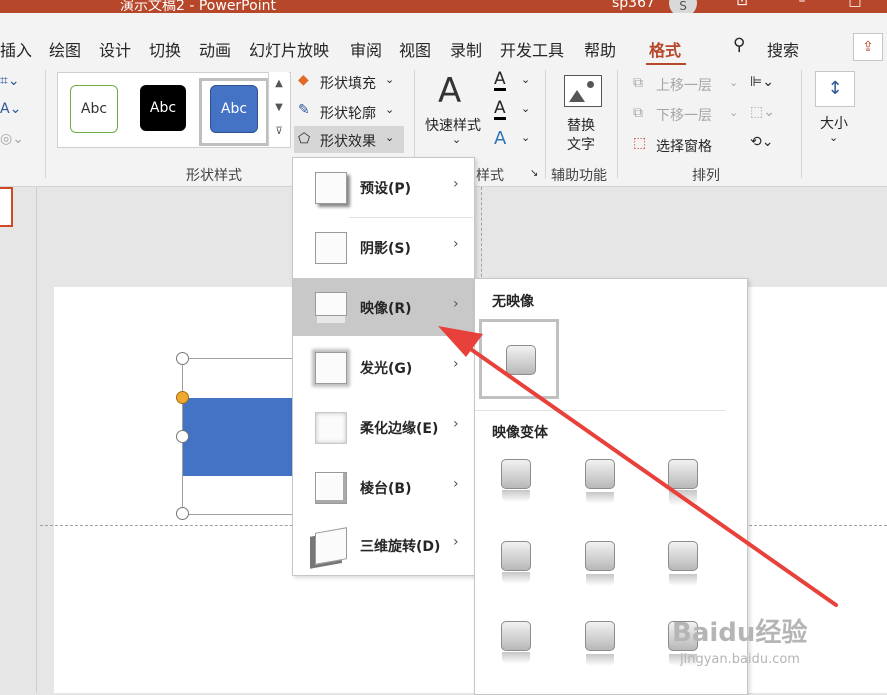 This screenshot has height=695, width=887. Describe the element at coordinates (740, 633) in the screenshot. I see `watermark-brand: Baidu经验` at that location.